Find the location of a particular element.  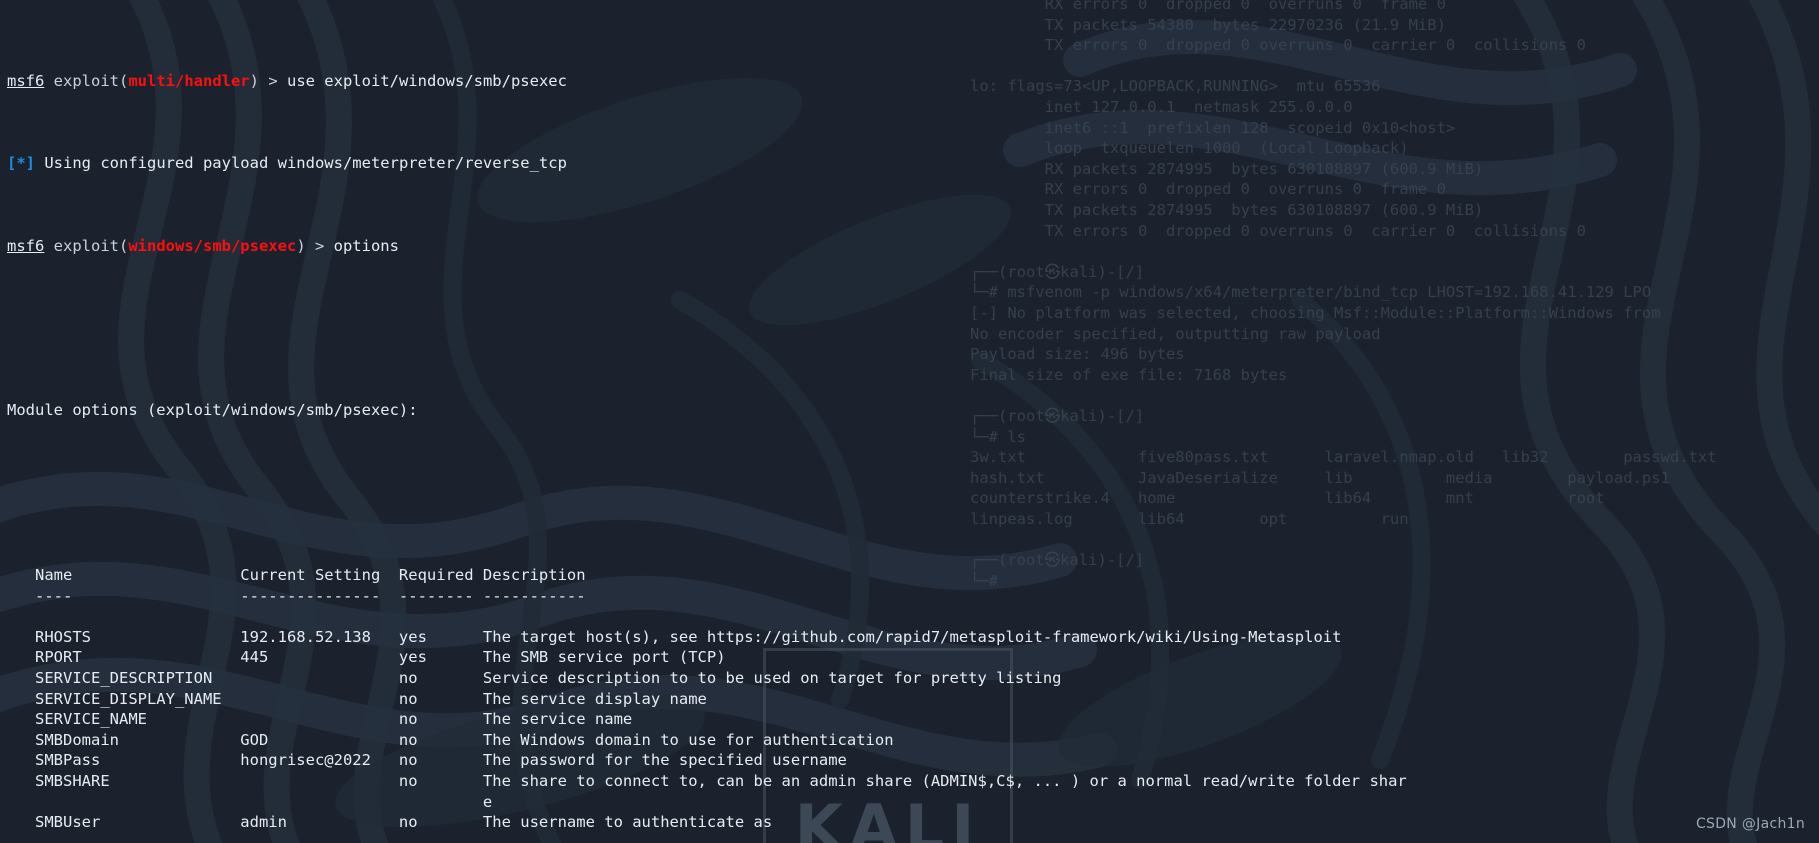

info-marker-icon: [*] is located at coordinates (21, 163).